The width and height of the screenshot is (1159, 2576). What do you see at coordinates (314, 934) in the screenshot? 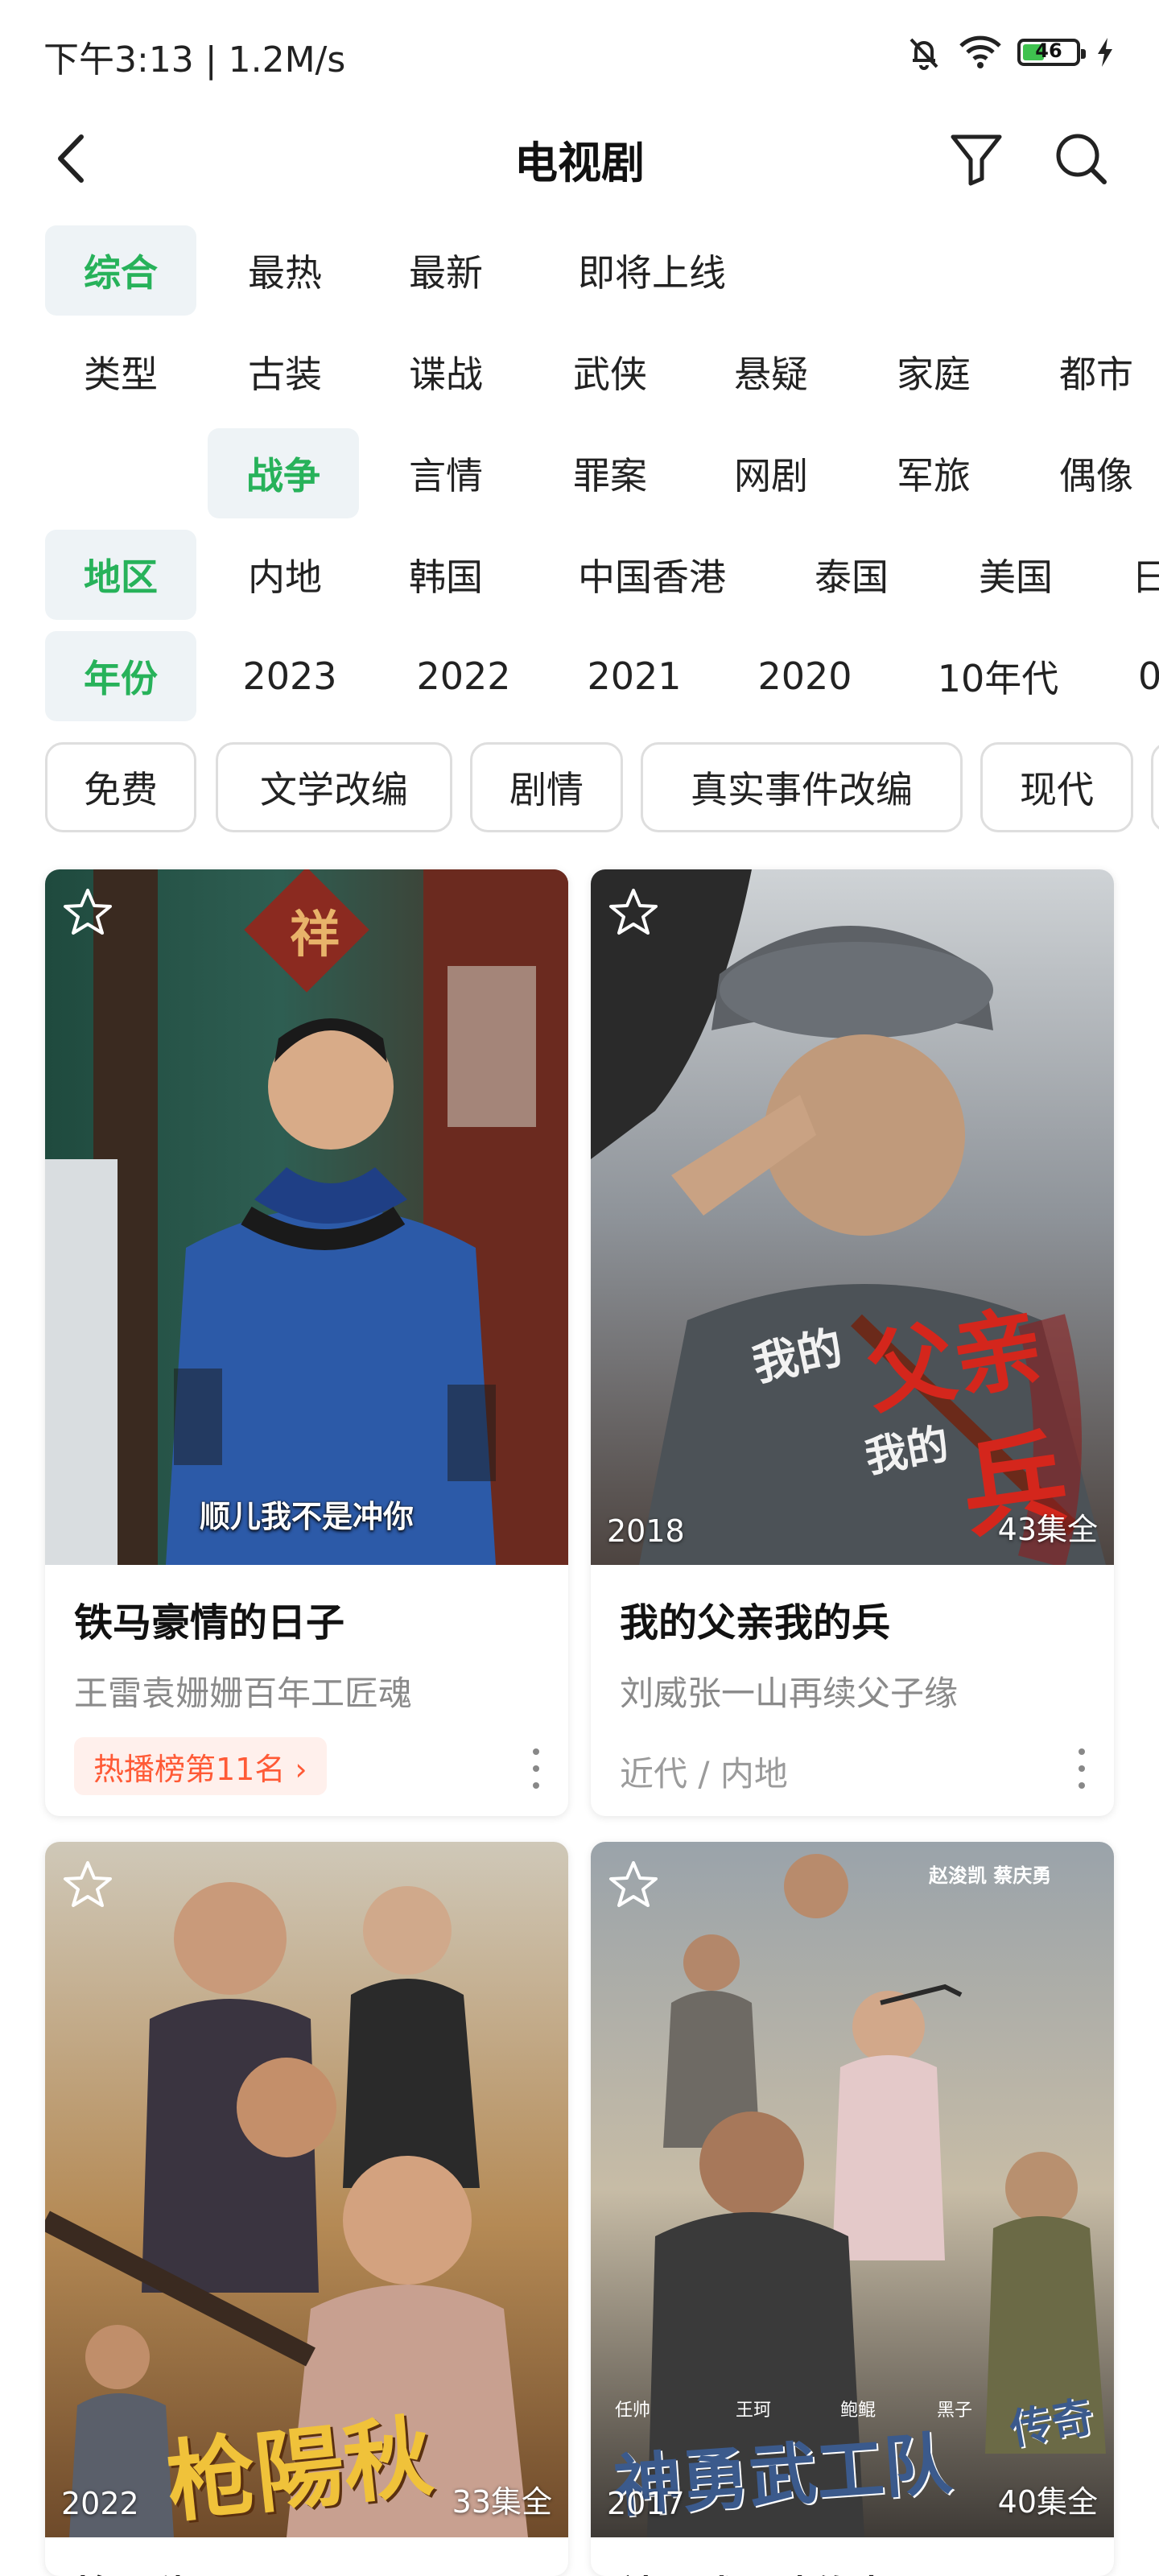
I see `poster-sign-text: 祥` at bounding box center [314, 934].